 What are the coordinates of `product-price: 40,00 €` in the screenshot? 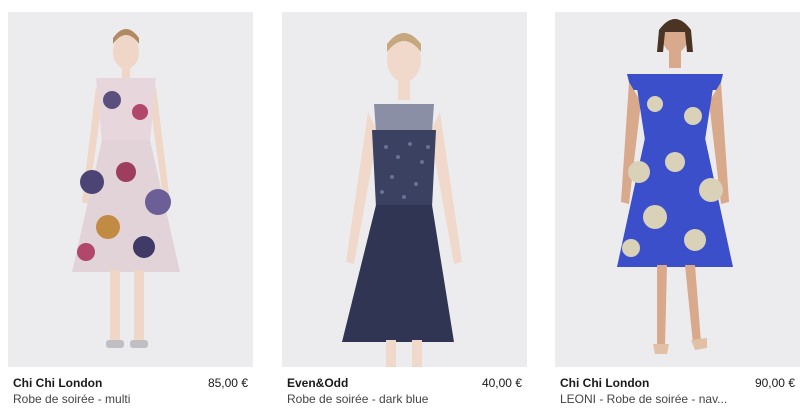 It's located at (501, 383).